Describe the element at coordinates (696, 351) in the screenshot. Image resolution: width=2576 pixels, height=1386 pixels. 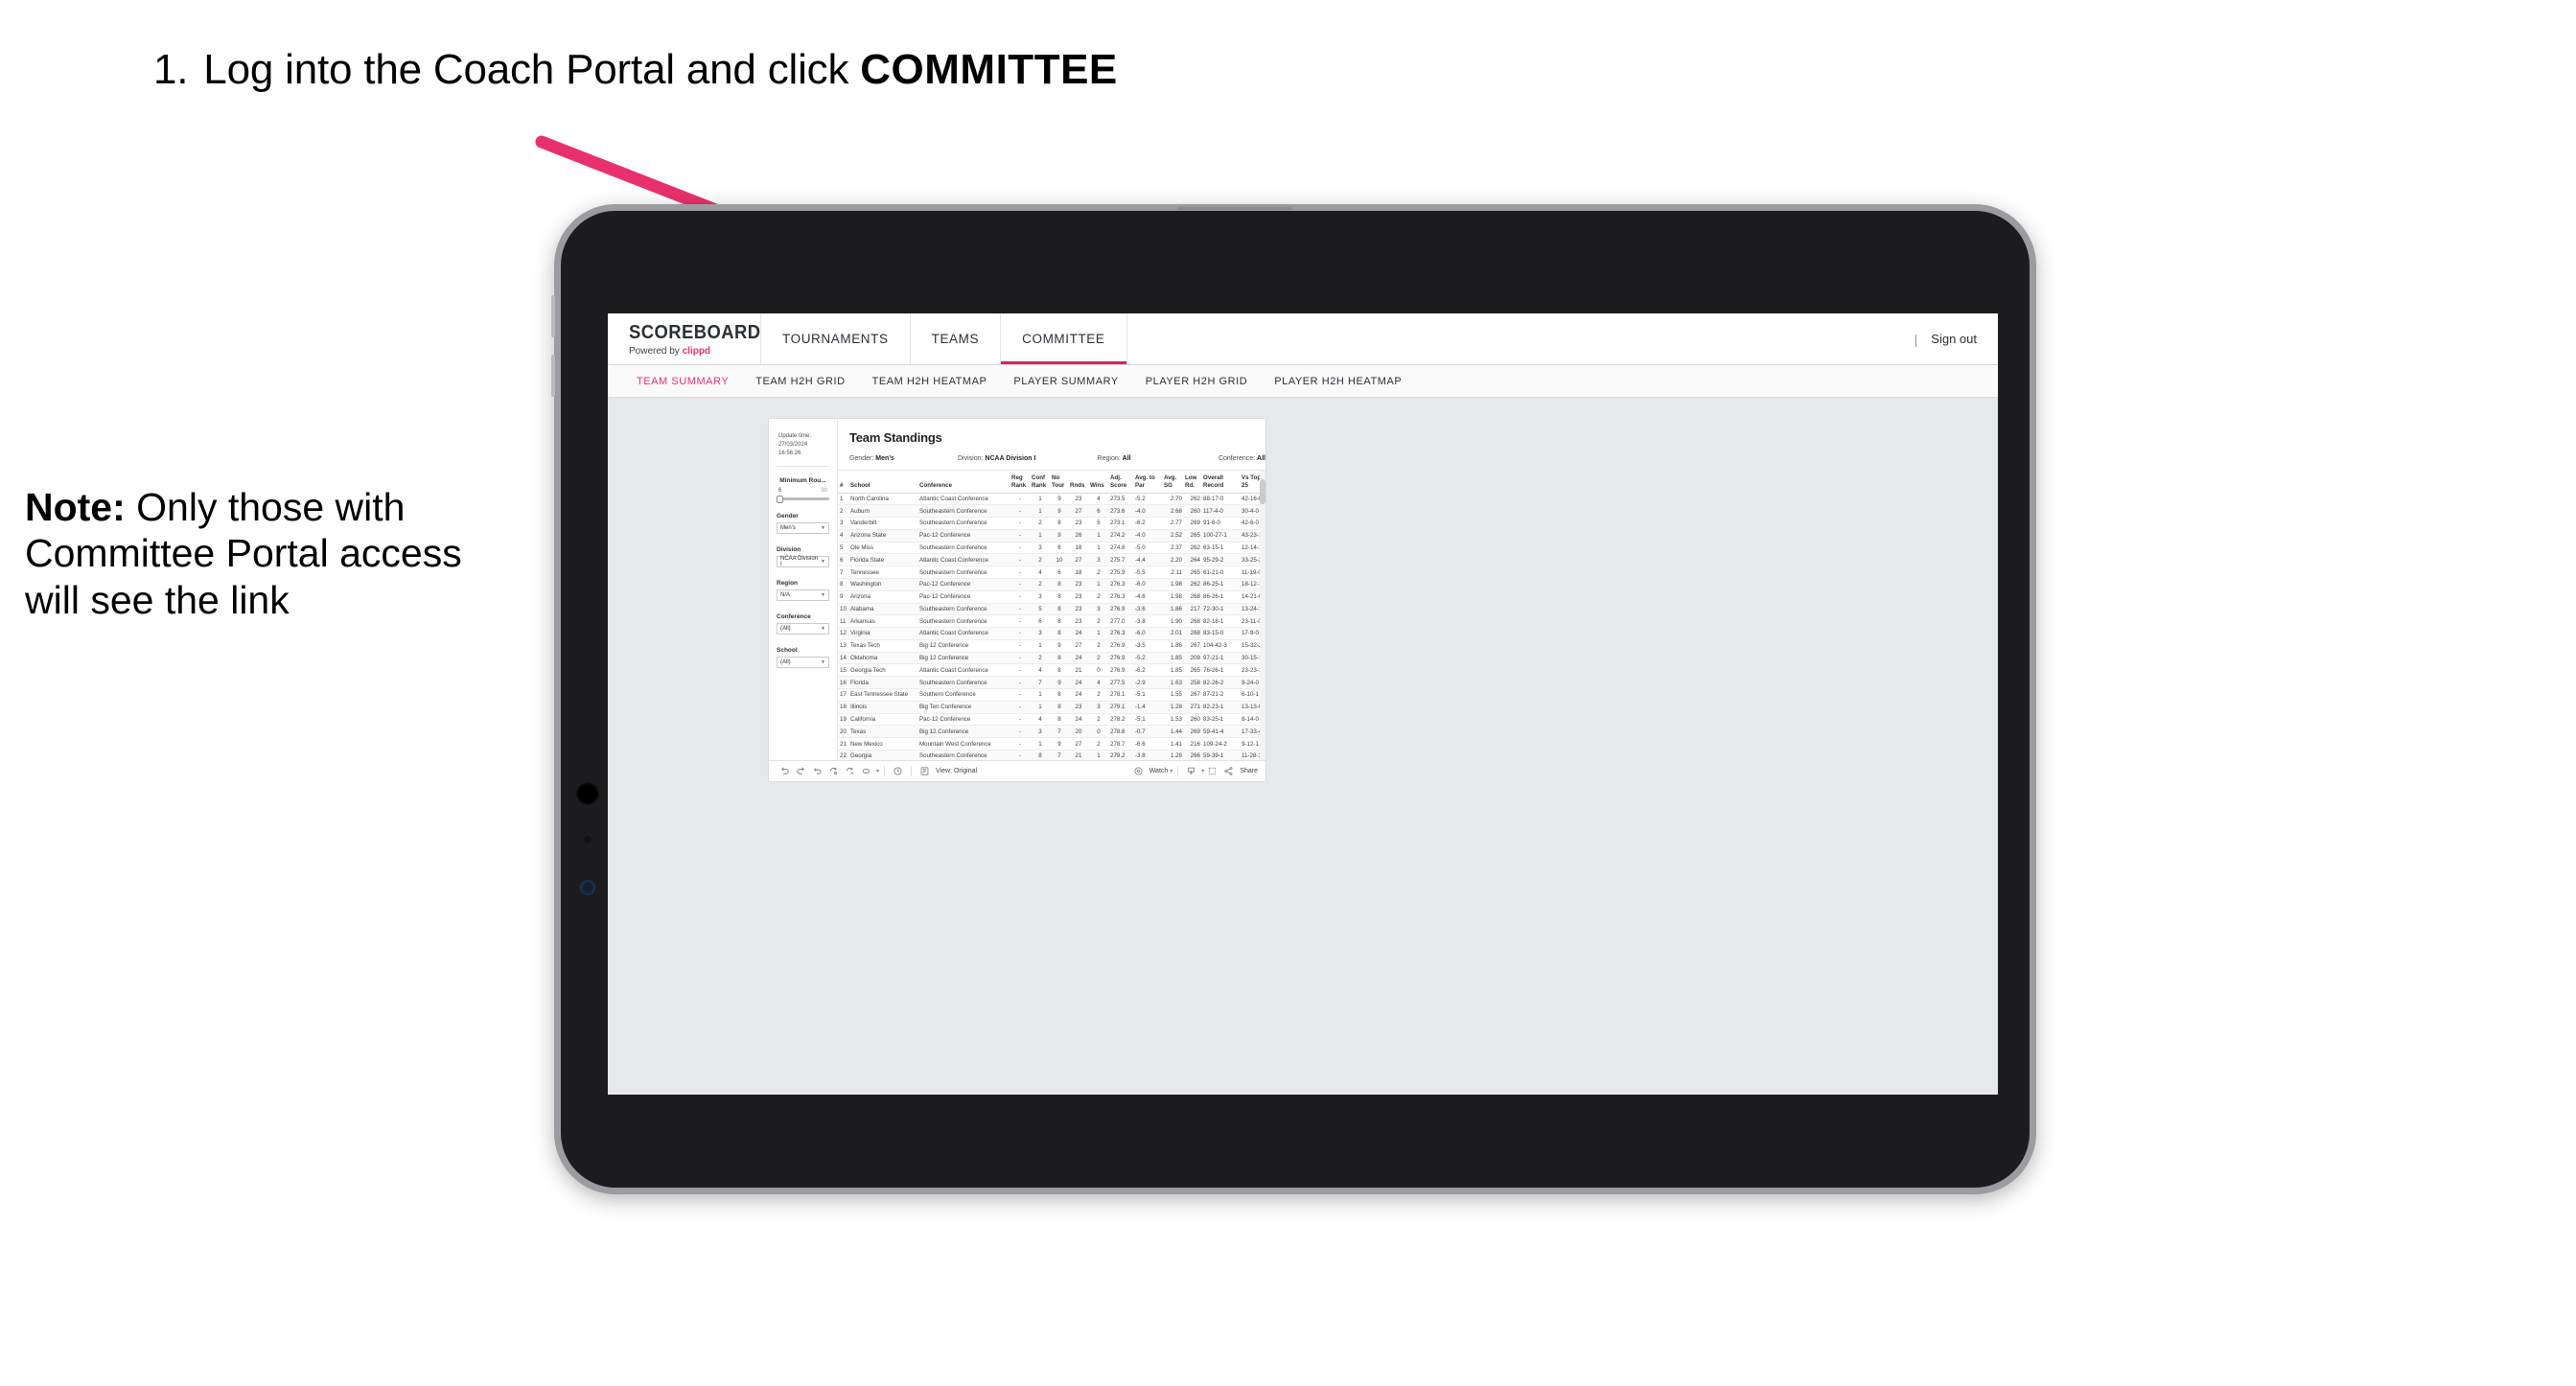
I see `brand-tagline-name: clippd` at that location.